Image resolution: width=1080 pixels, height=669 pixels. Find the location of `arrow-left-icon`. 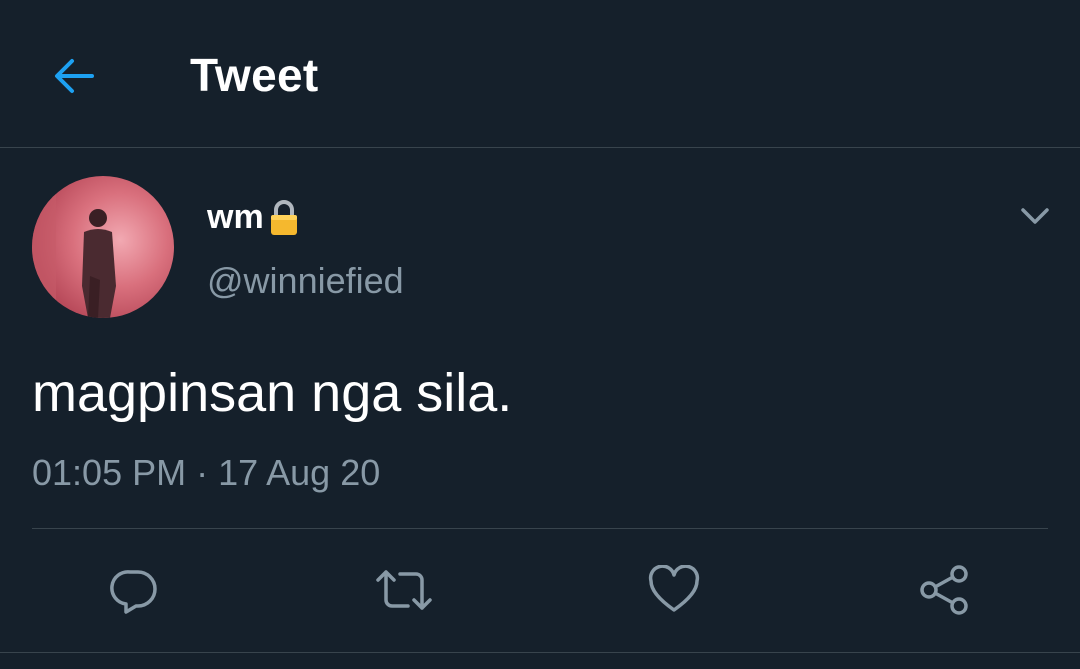

arrow-left-icon is located at coordinates (74, 76).